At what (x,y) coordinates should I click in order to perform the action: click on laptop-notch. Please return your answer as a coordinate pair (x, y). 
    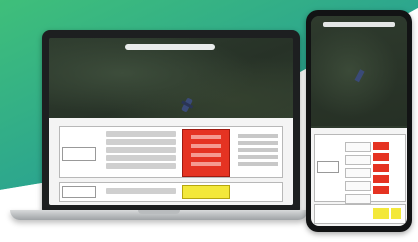
    Looking at the image, I should click on (159, 212).